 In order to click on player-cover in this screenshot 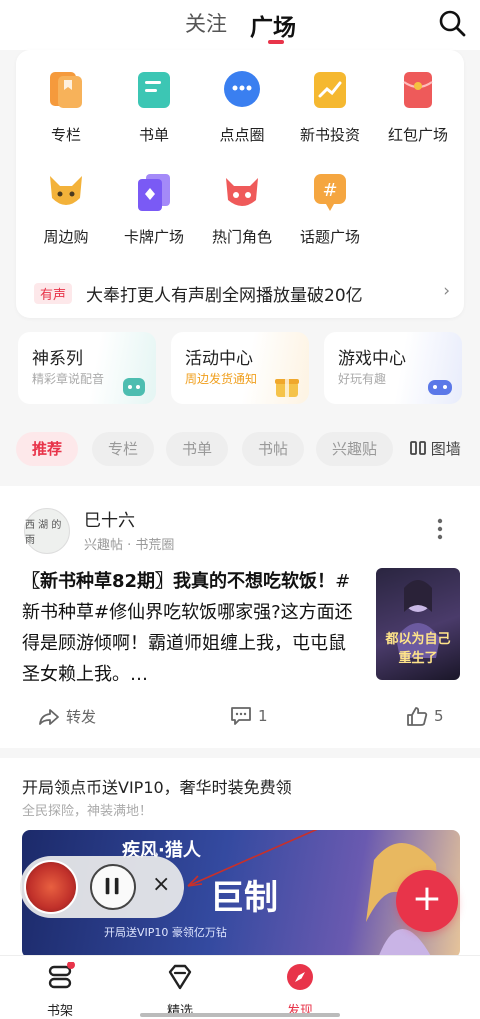, I will do `click(51, 887)`.